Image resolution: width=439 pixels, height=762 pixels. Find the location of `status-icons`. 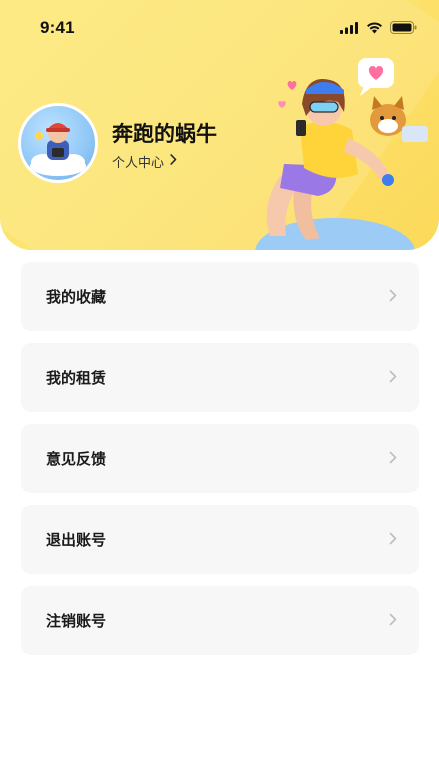

status-icons is located at coordinates (378, 28).